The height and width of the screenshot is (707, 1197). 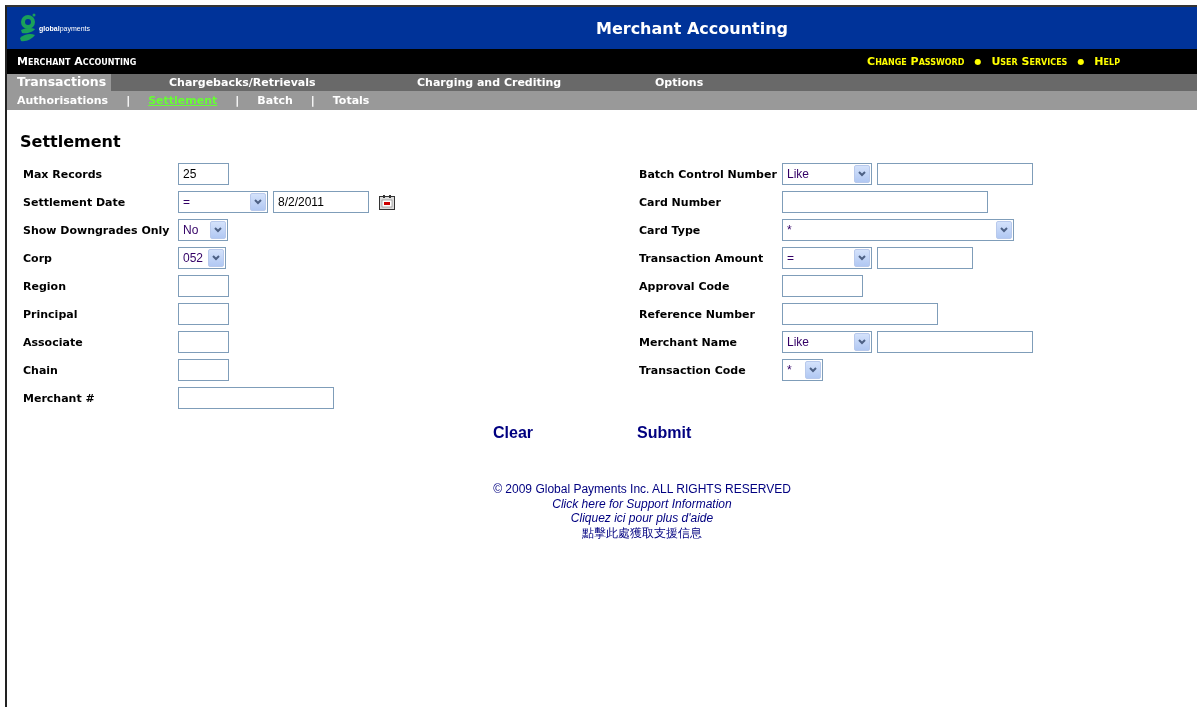 I want to click on tab: Charging and Crediting, so click(x=526, y=82).